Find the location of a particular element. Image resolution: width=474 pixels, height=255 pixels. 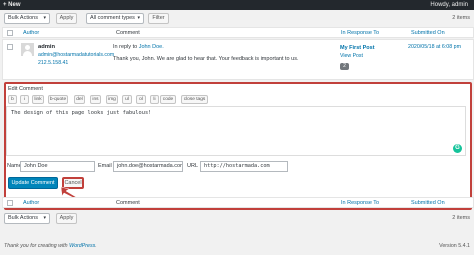

column-author-bottom: Author is located at coordinates (31, 203).